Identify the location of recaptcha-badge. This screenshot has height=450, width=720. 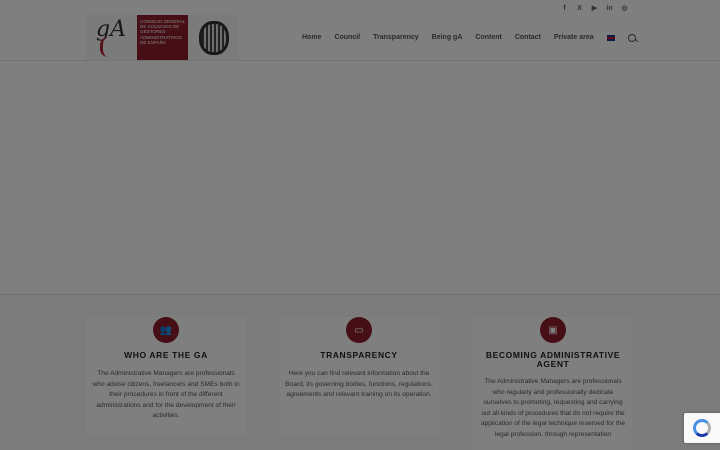
(702, 428).